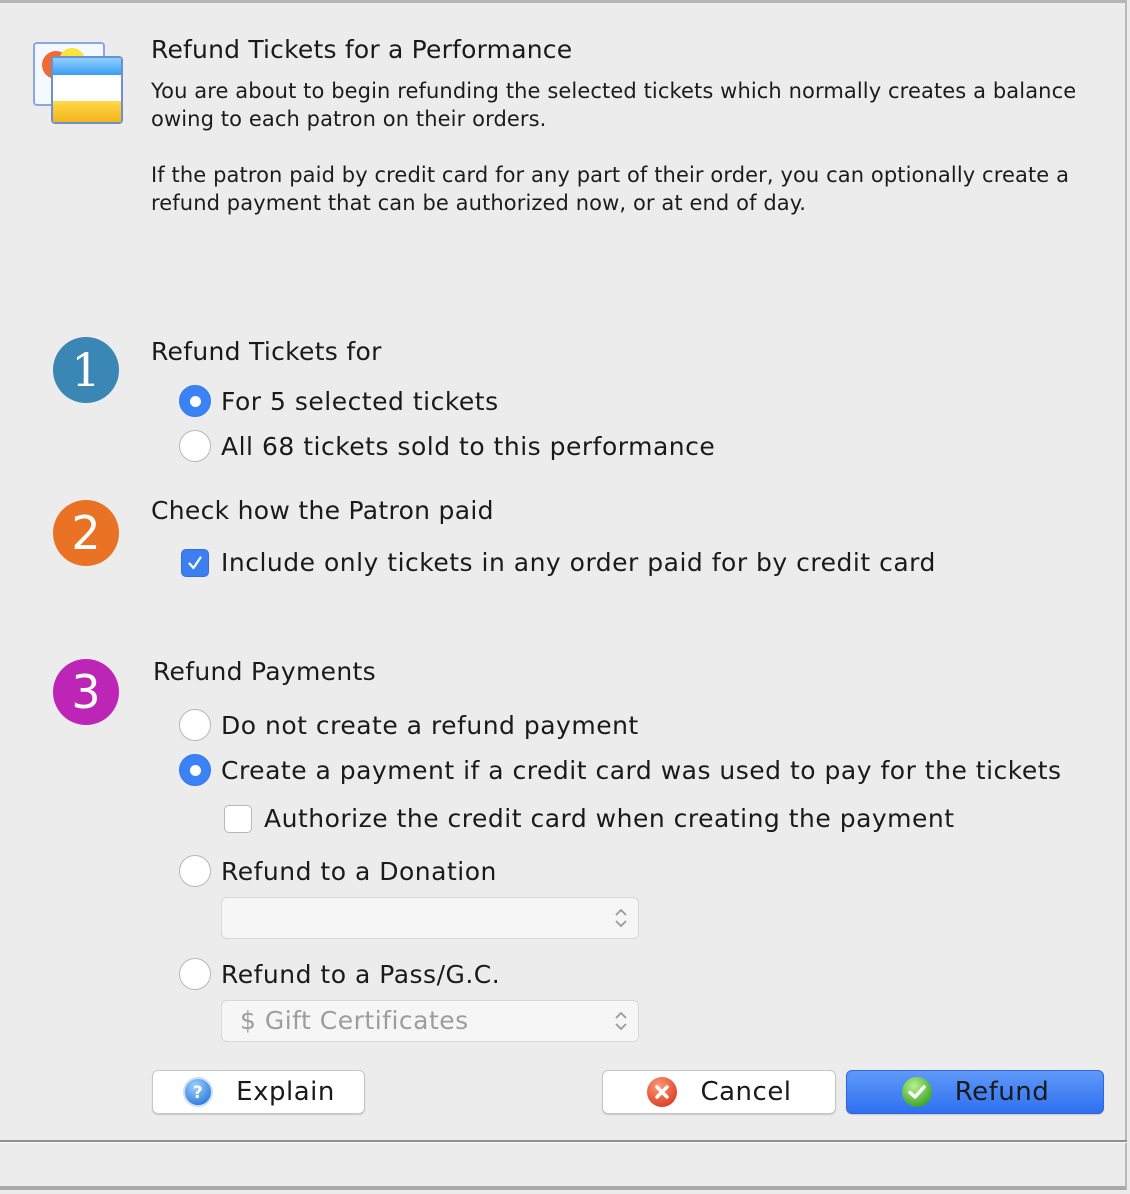 The image size is (1130, 1194). Describe the element at coordinates (238, 818) in the screenshot. I see `checkbox` at that location.